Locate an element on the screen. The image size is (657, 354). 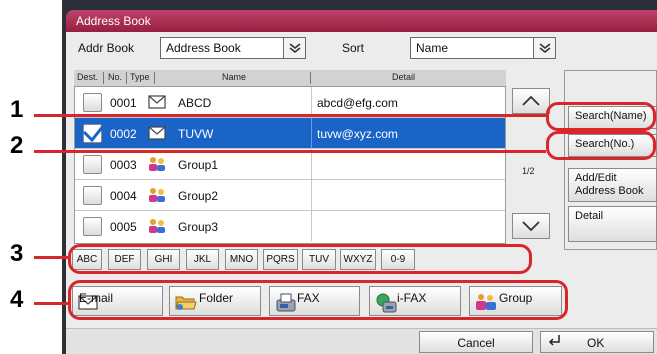
ok-button: OK is located at coordinates (597, 342).